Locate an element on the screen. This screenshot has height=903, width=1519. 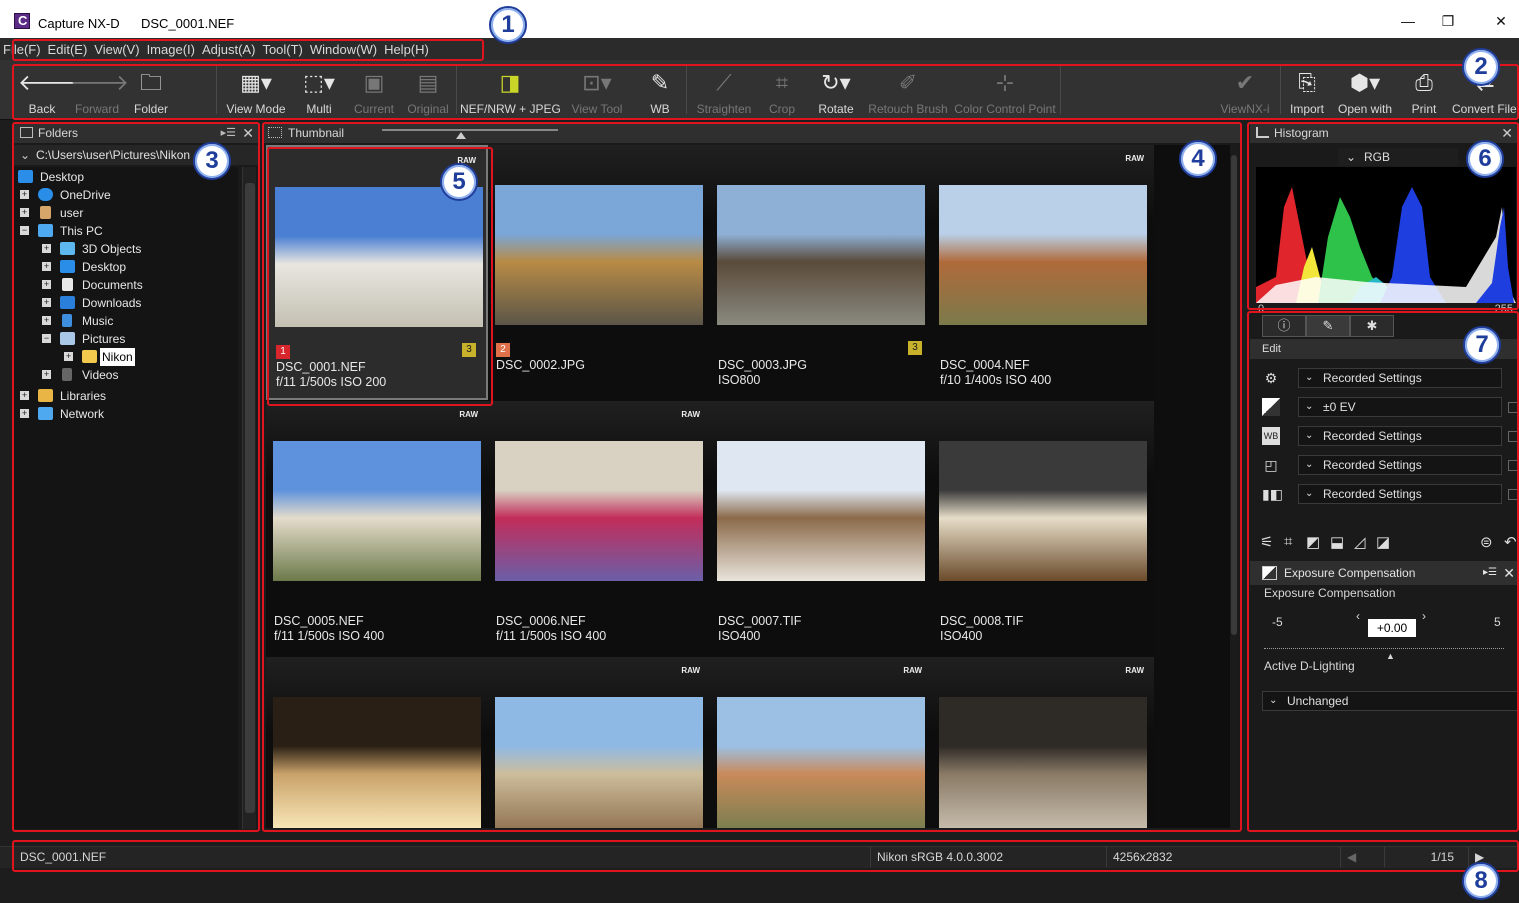
callout-box-edit-palette is located at coordinates (1383, 571).